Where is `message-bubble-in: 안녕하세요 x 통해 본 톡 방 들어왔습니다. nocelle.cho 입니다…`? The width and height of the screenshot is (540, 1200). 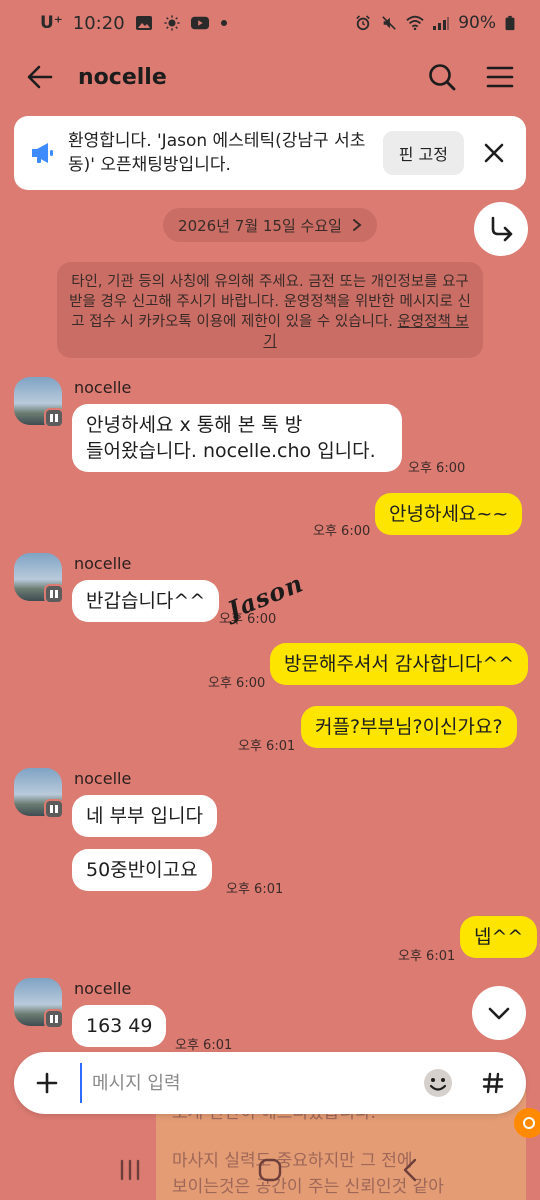 message-bubble-in: 안녕하세요 x 통해 본 톡 방 들어왔습니다. nocelle.cho 입니다… is located at coordinates (237, 438).